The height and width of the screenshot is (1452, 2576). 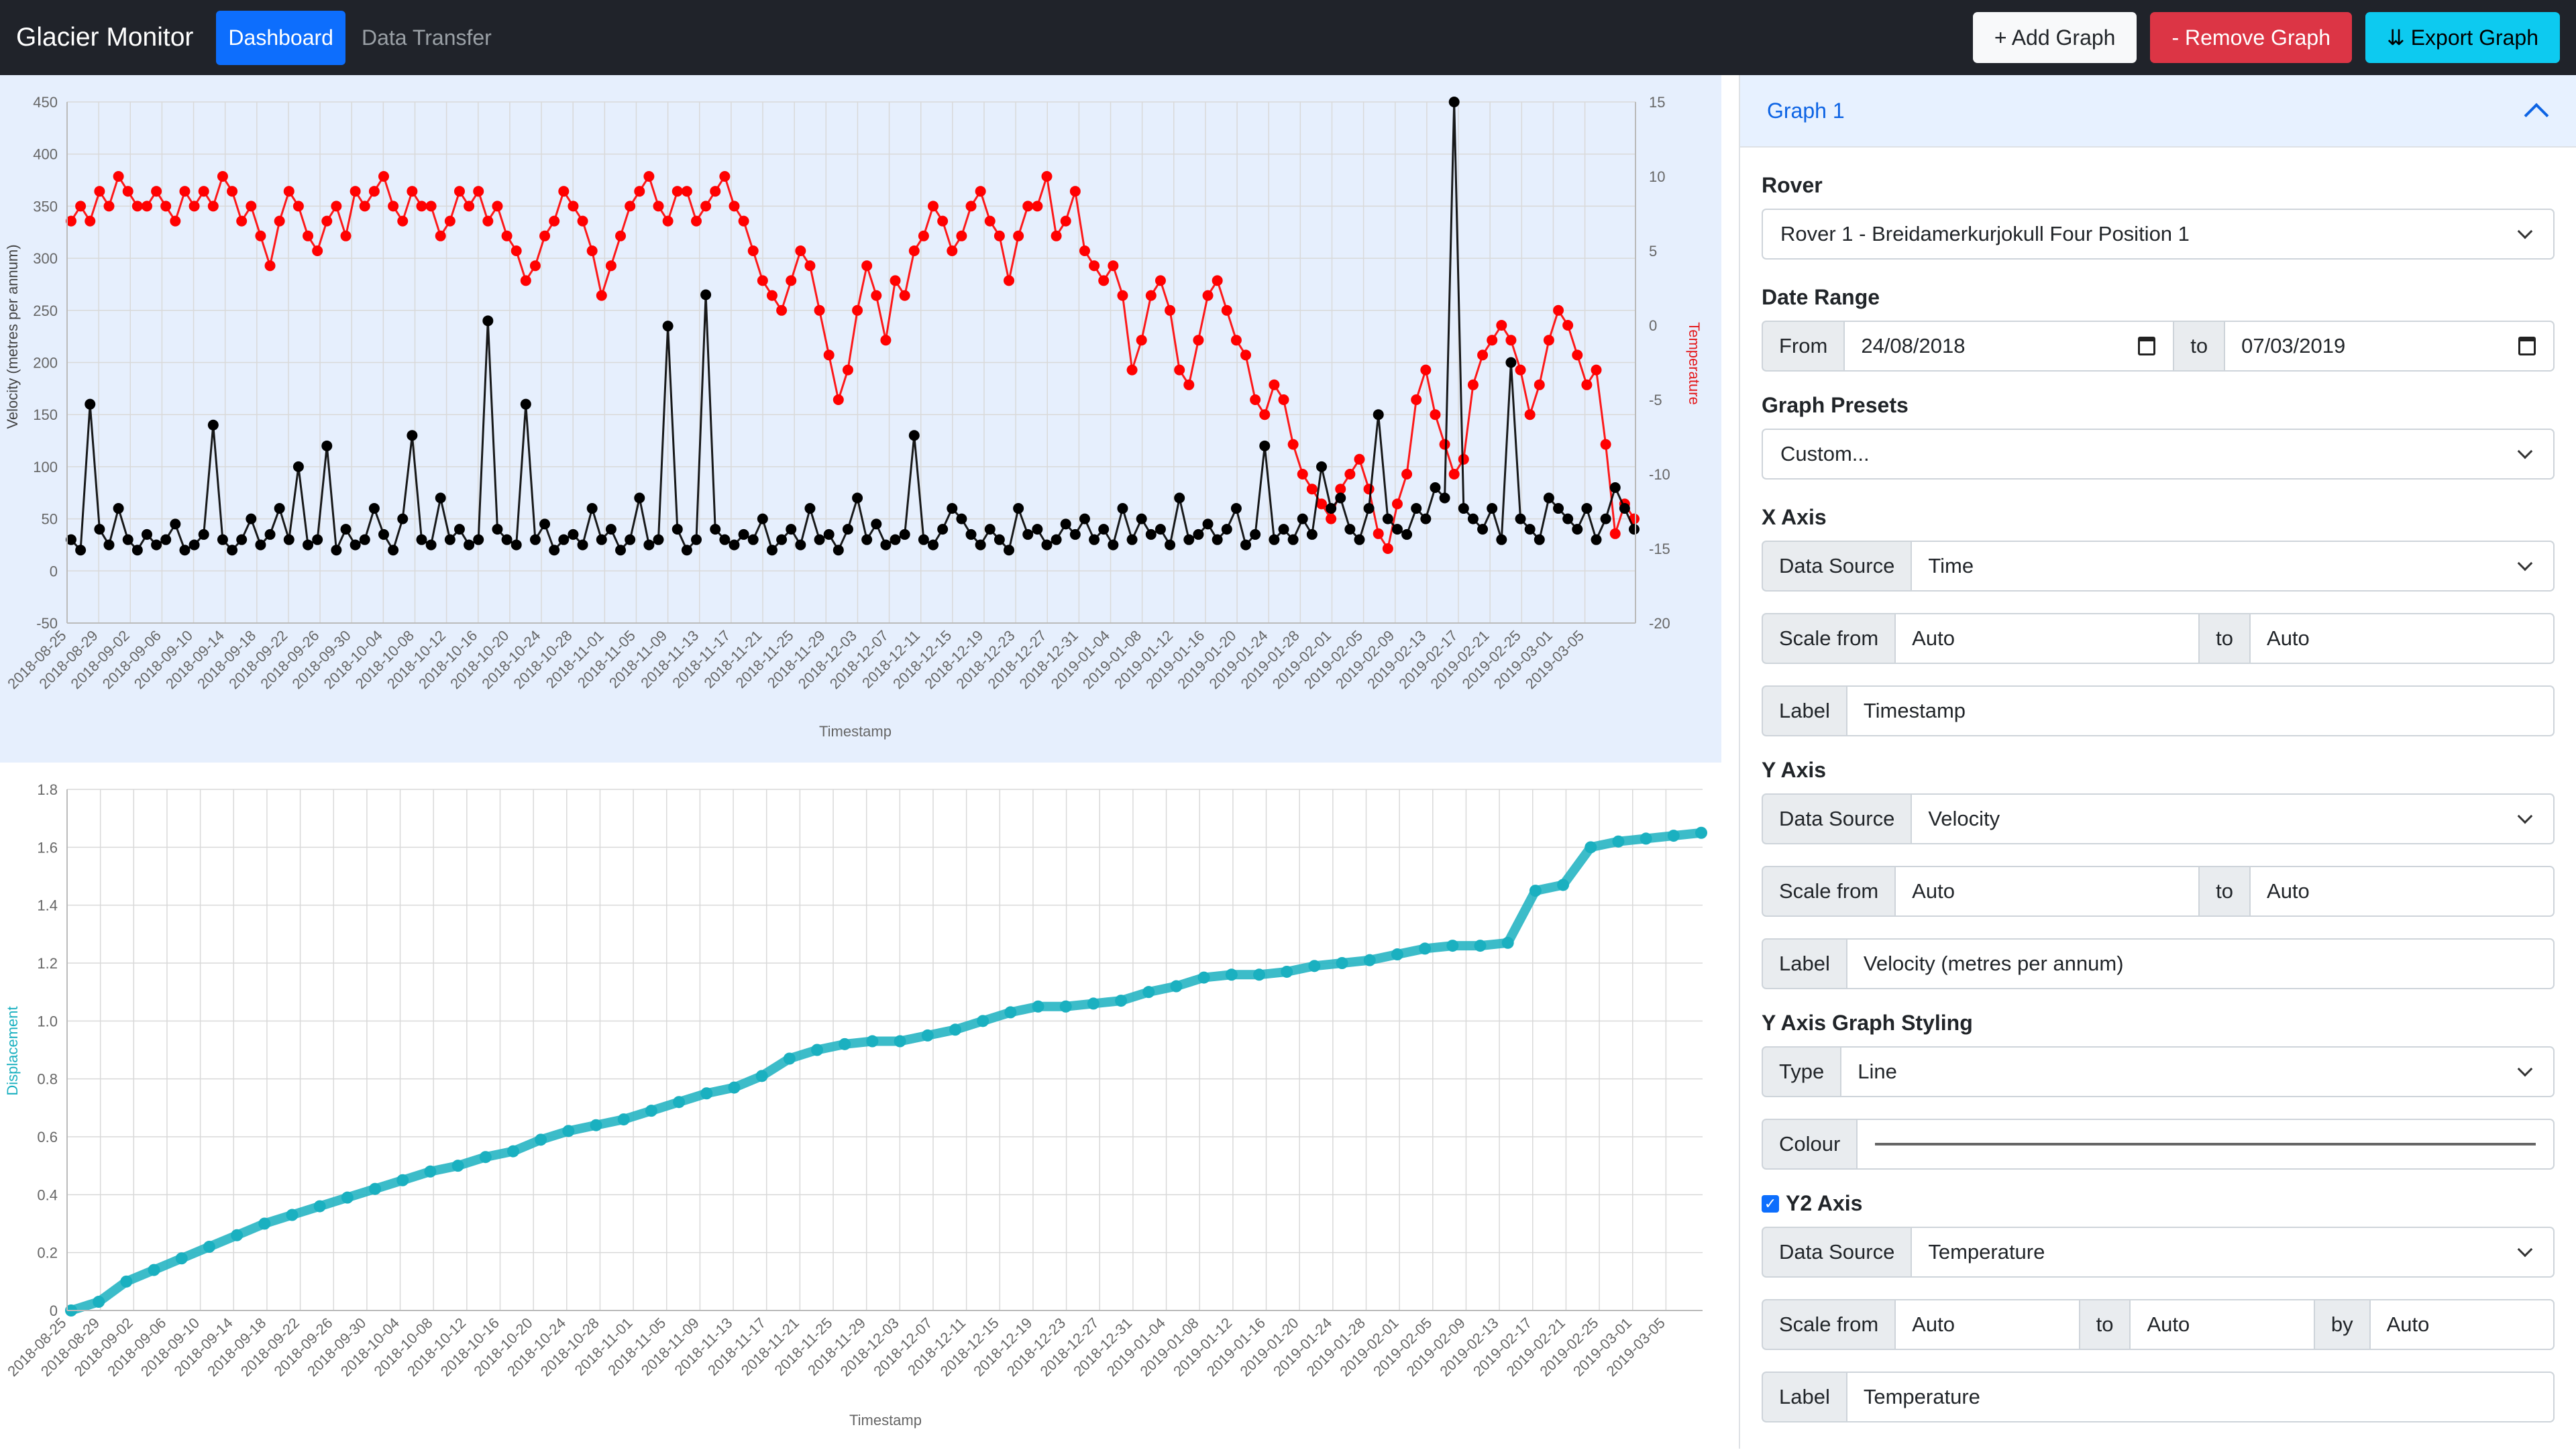 I want to click on y-scale-to-input: Auto, so click(x=2402, y=891).